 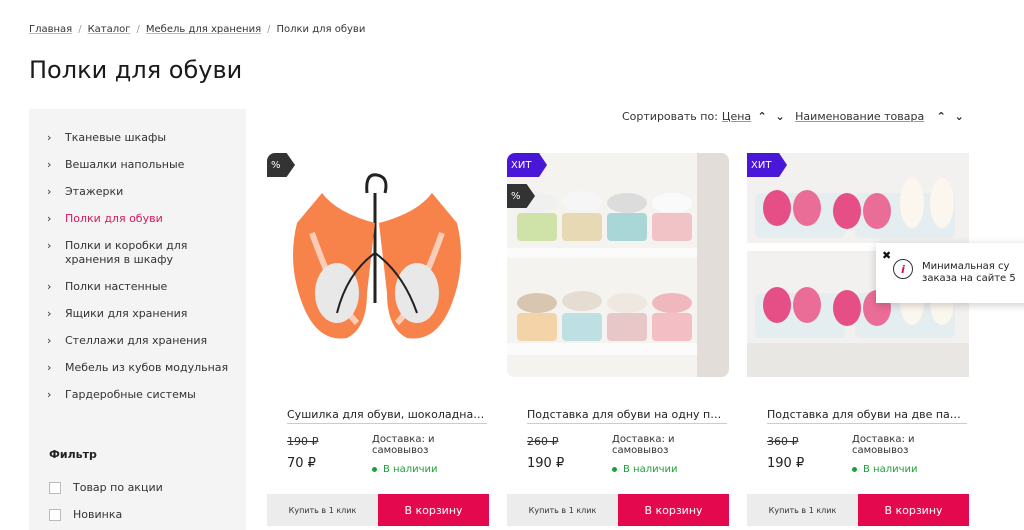 What do you see at coordinates (85, 514) in the screenshot?
I see `filter-new: Новинка` at bounding box center [85, 514].